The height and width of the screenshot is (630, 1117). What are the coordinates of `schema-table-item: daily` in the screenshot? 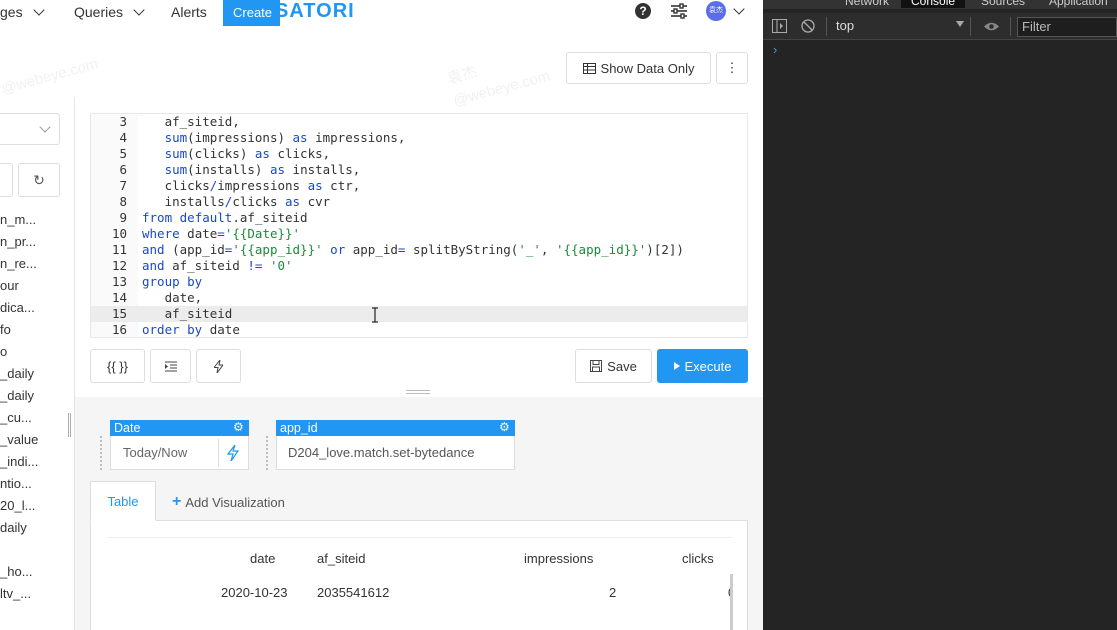 It's located at (37, 528).